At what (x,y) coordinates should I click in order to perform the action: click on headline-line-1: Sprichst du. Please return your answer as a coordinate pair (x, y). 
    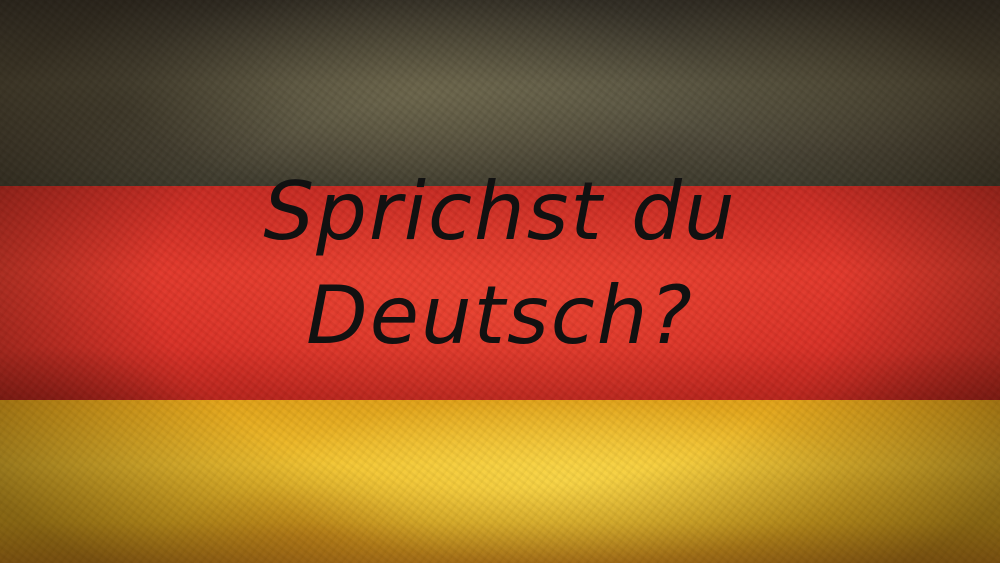
    Looking at the image, I should click on (500, 211).